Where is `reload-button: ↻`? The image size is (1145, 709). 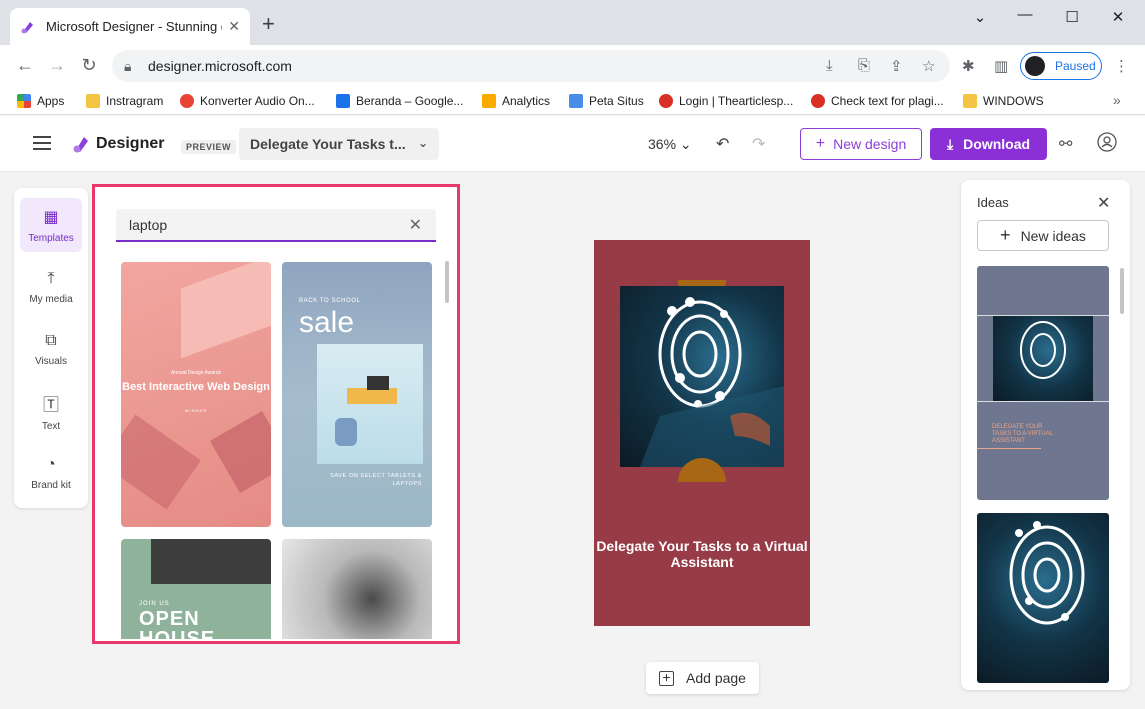 reload-button: ↻ is located at coordinates (89, 65).